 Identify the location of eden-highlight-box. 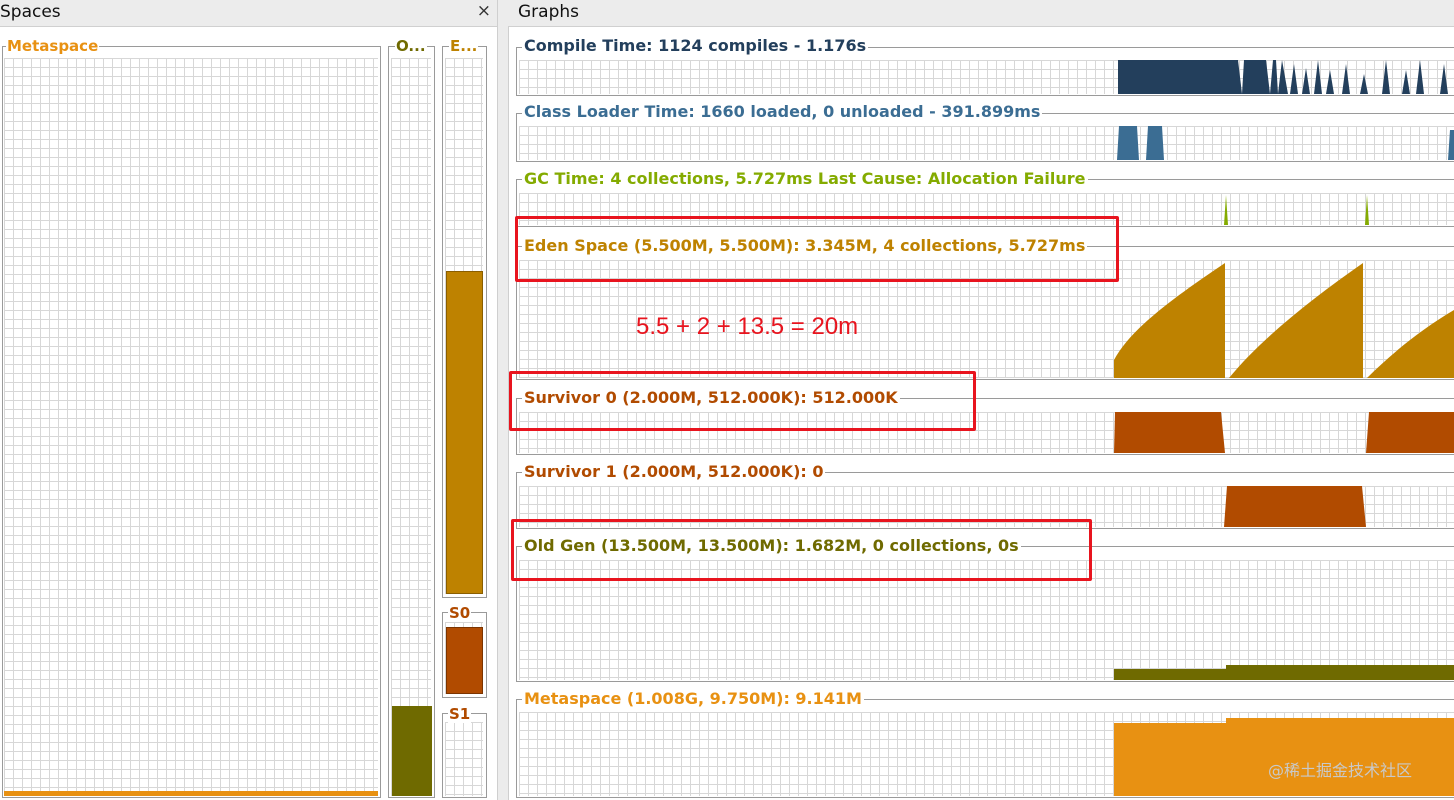
(817, 249).